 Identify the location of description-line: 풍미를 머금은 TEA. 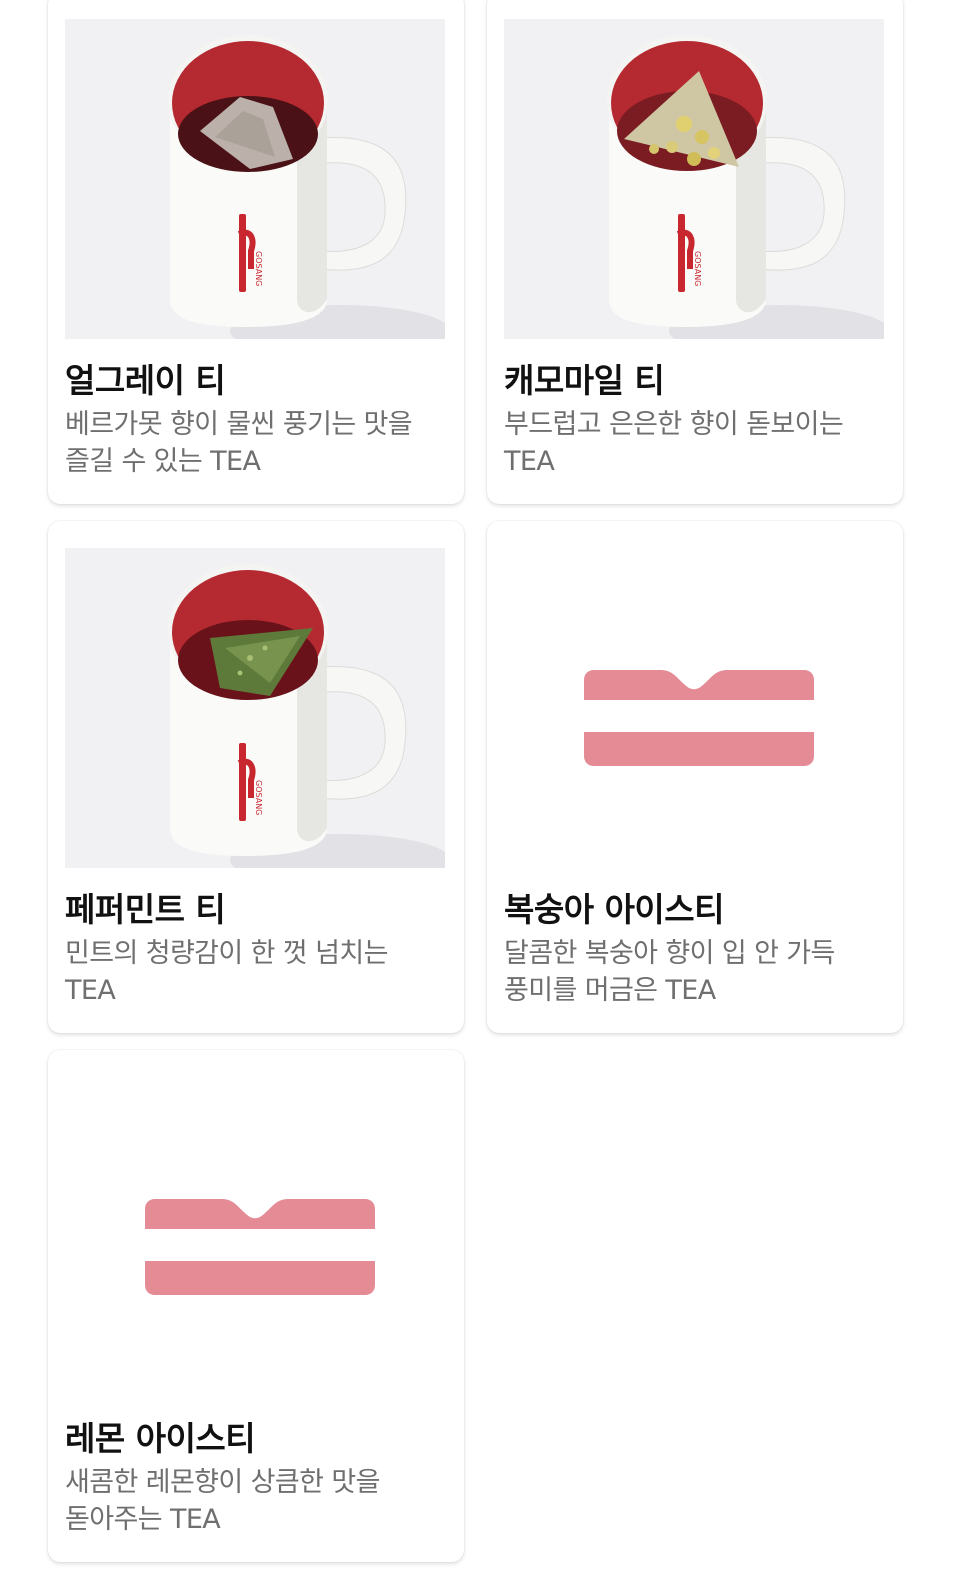
(610, 990).